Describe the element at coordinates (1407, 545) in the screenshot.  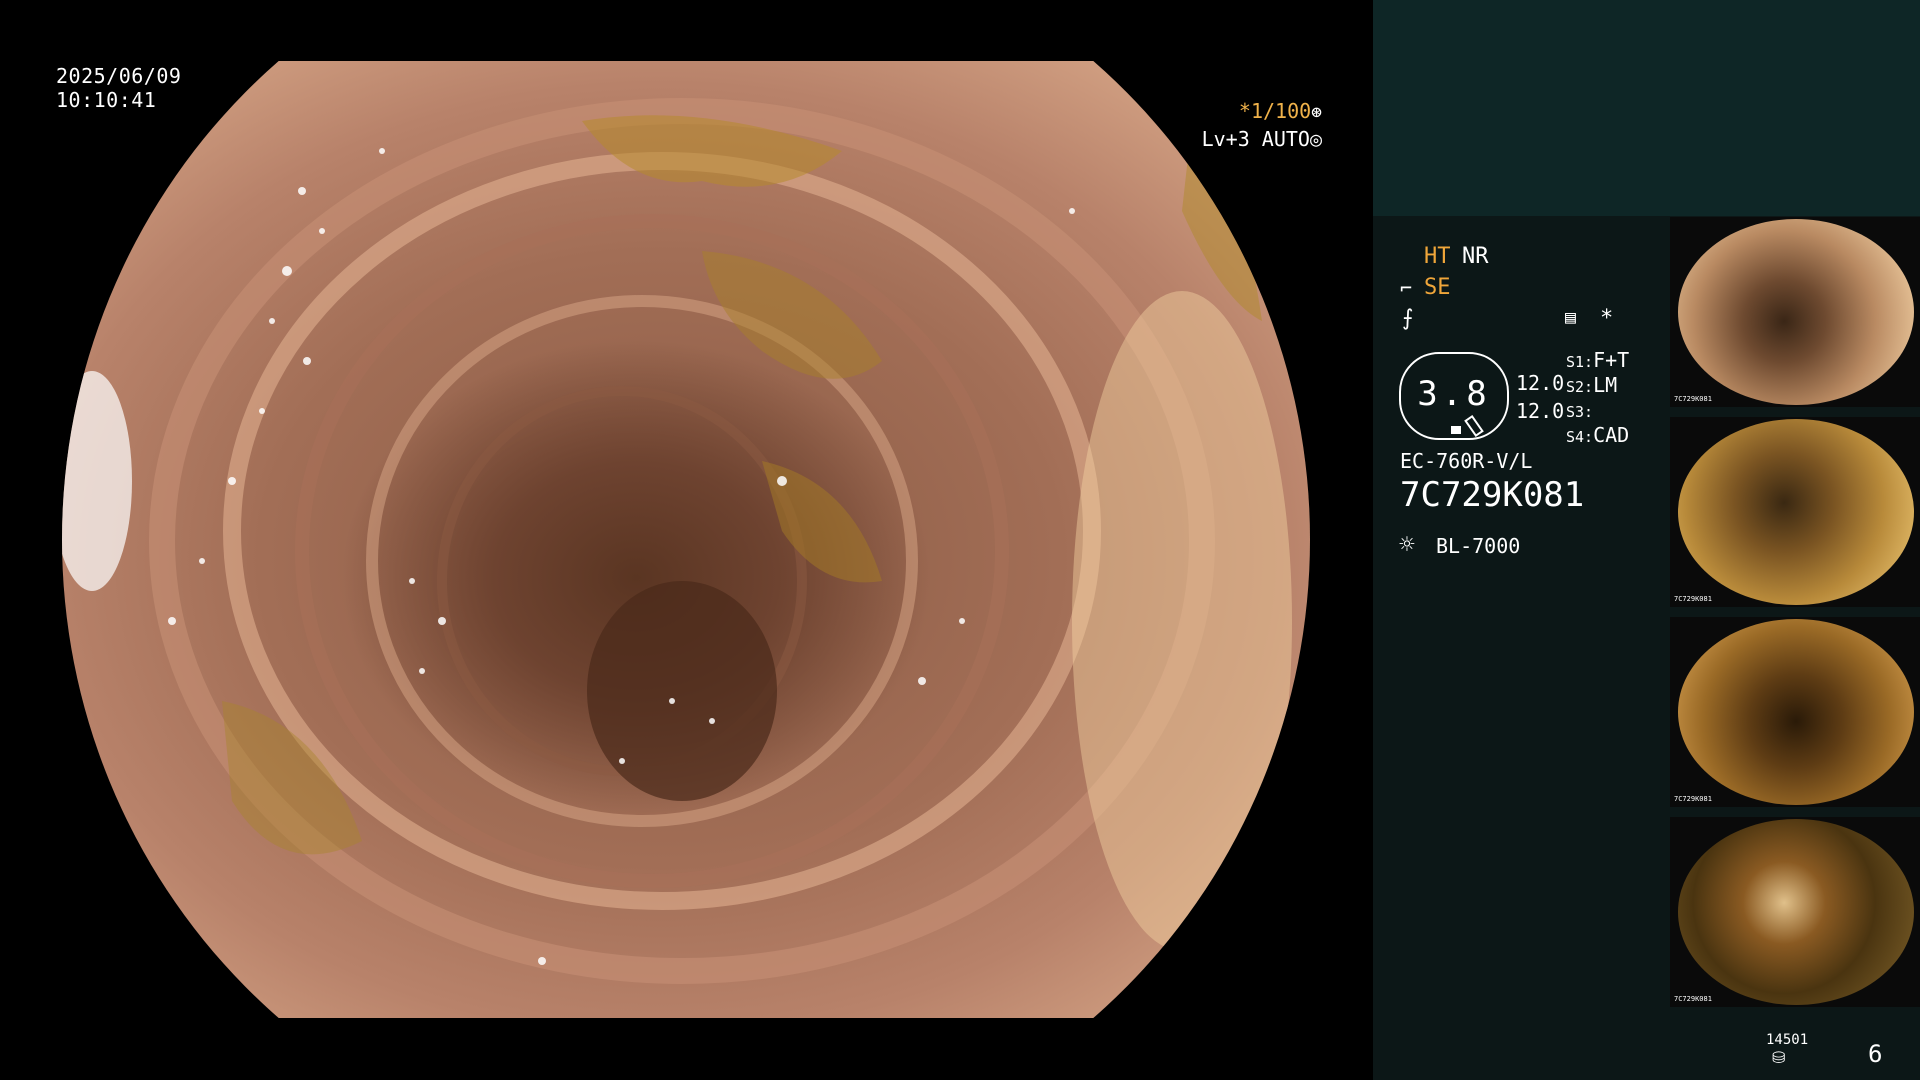
I see `light-source-icon: ☼` at that location.